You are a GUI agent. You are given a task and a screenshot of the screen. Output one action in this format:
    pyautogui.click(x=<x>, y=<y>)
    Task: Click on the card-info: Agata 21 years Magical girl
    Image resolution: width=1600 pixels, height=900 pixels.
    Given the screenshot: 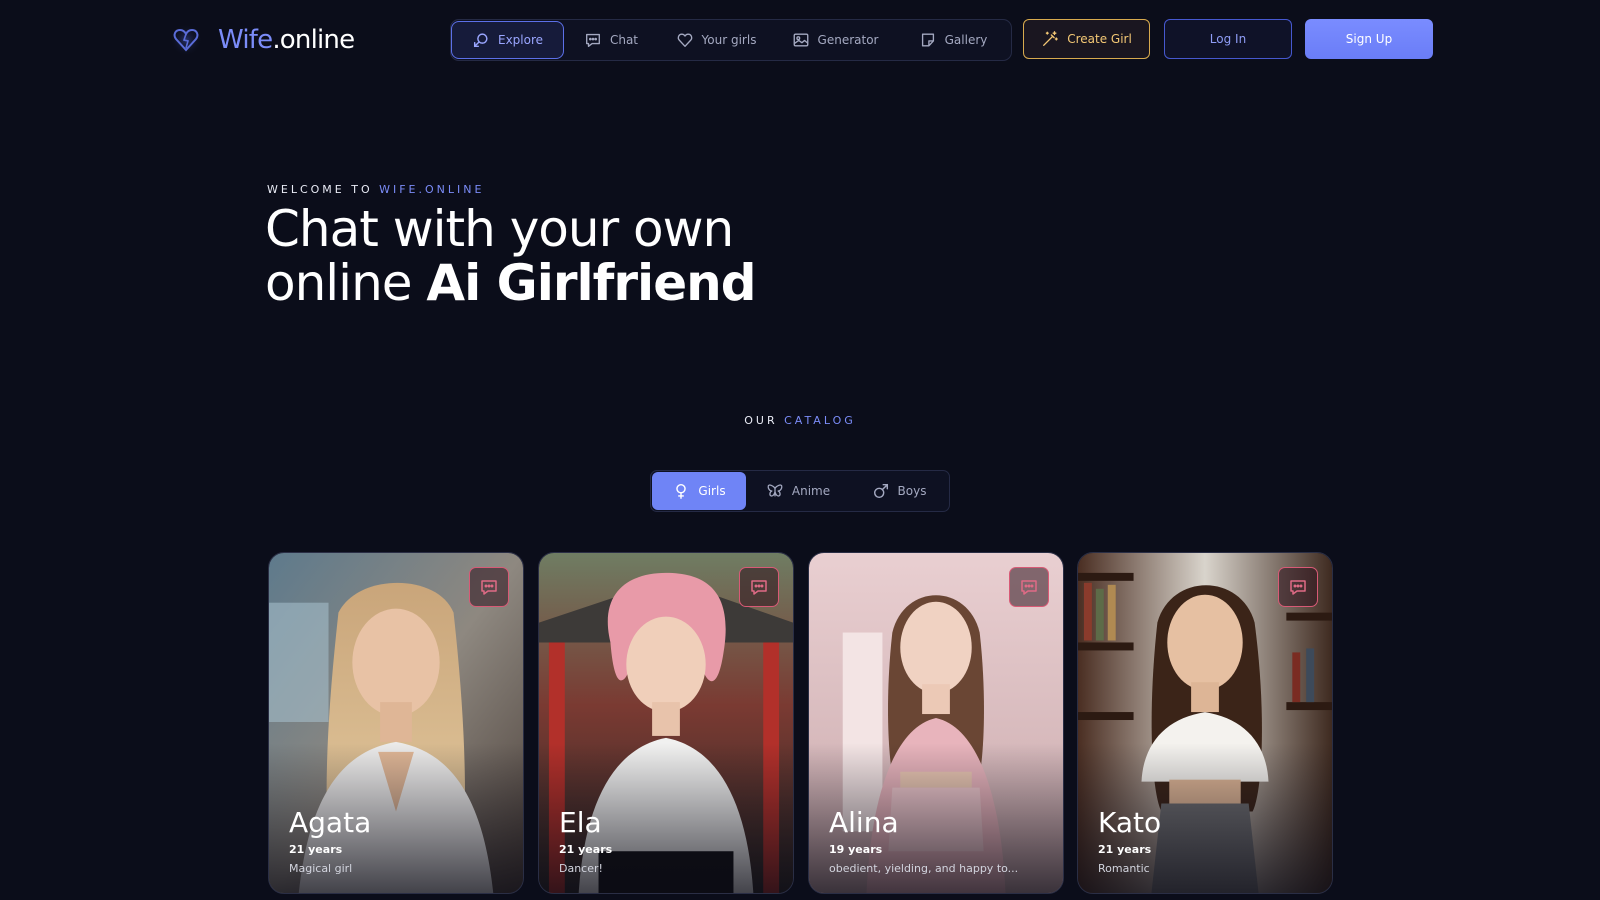 What is the action you would take?
    pyautogui.click(x=396, y=841)
    